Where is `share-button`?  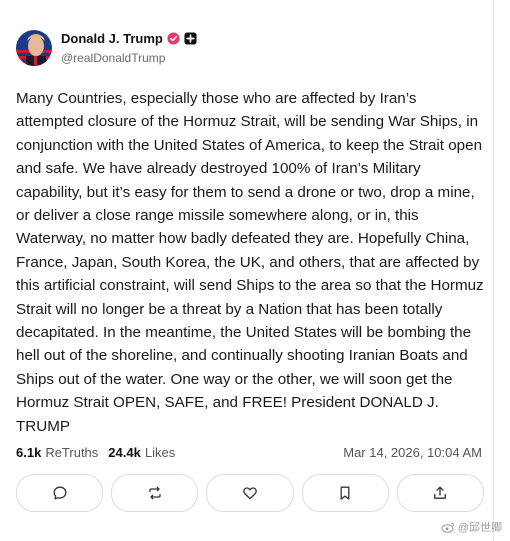 share-button is located at coordinates (440, 493).